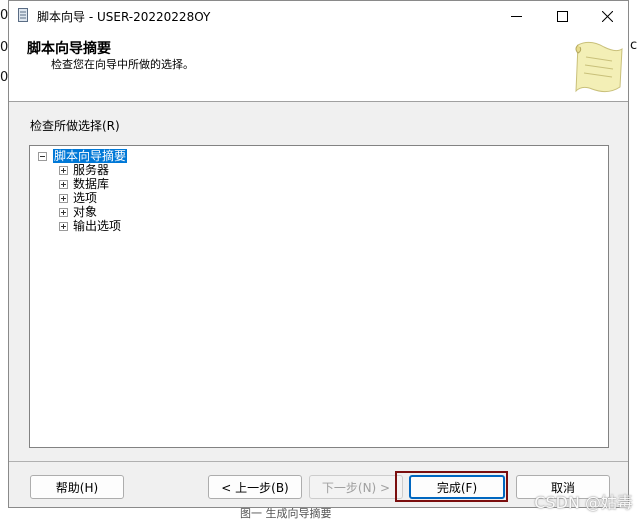  I want to click on tree-item-objects: 对象, so click(85, 212).